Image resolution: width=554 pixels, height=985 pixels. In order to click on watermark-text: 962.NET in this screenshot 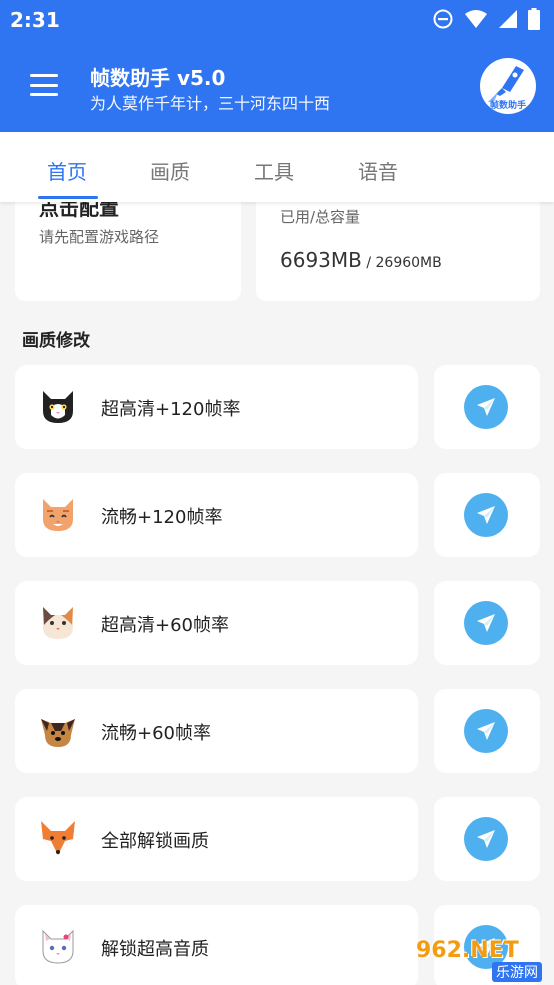, I will do `click(467, 950)`.